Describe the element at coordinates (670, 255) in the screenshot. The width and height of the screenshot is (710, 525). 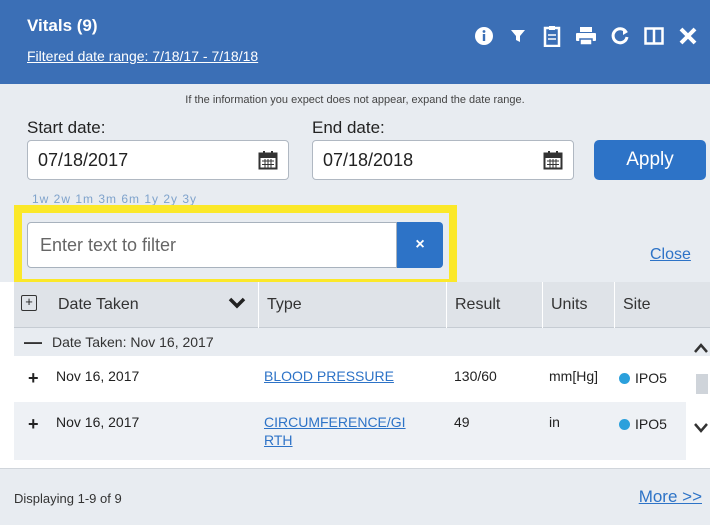
I see `close-filter-link: Close` at that location.